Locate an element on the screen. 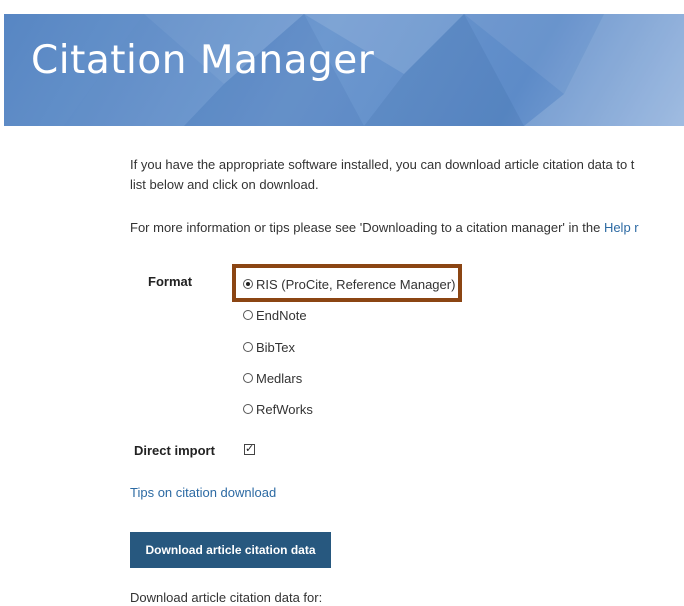 The height and width of the screenshot is (606, 684). format-option-label: RIS (ProCite, Reference Manager) is located at coordinates (356, 284).